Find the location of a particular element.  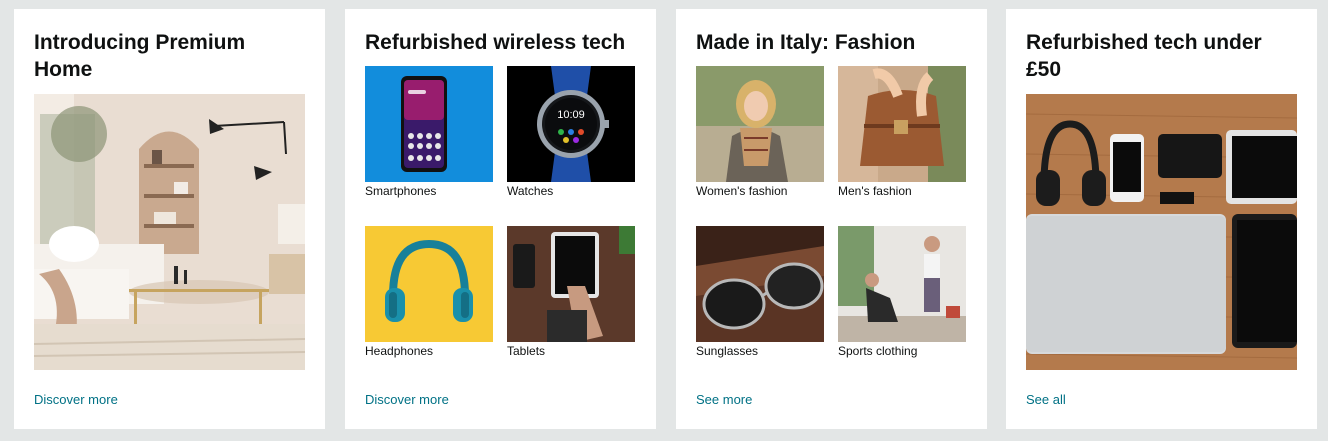

tile-sports-clothing: Sports clothing is located at coordinates (902, 292).